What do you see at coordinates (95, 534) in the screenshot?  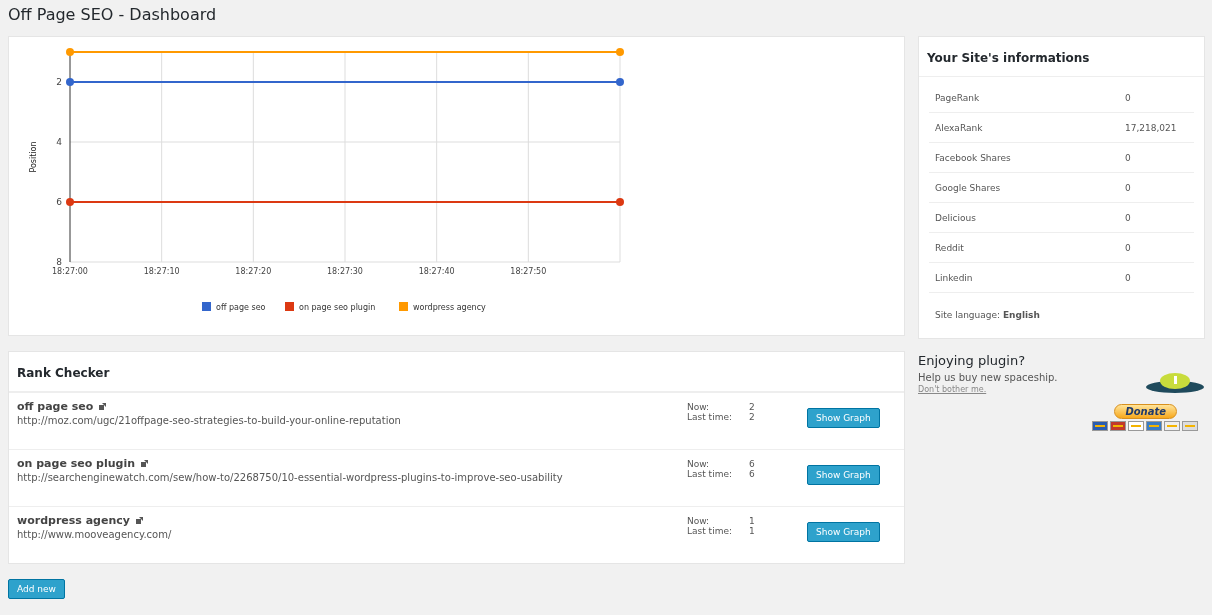 I see `url-text: http://www.mooveagency.com/` at bounding box center [95, 534].